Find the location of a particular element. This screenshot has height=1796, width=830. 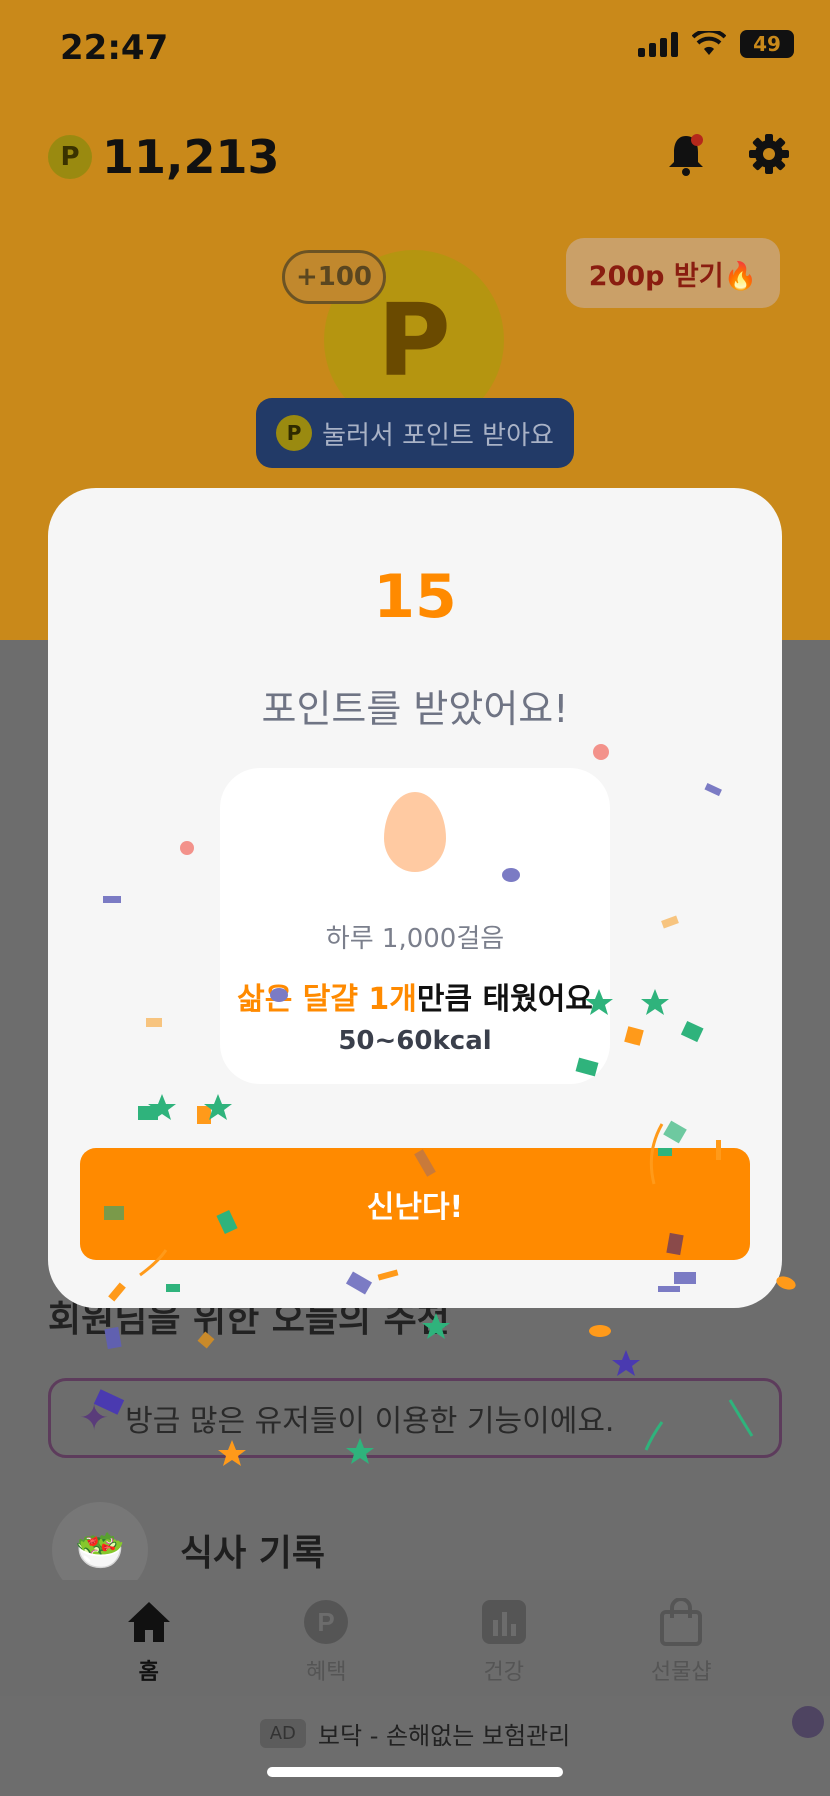

recommend-banner: ✦ 방금 많은 유저들이 이용한 기능이에요. is located at coordinates (415, 1418).